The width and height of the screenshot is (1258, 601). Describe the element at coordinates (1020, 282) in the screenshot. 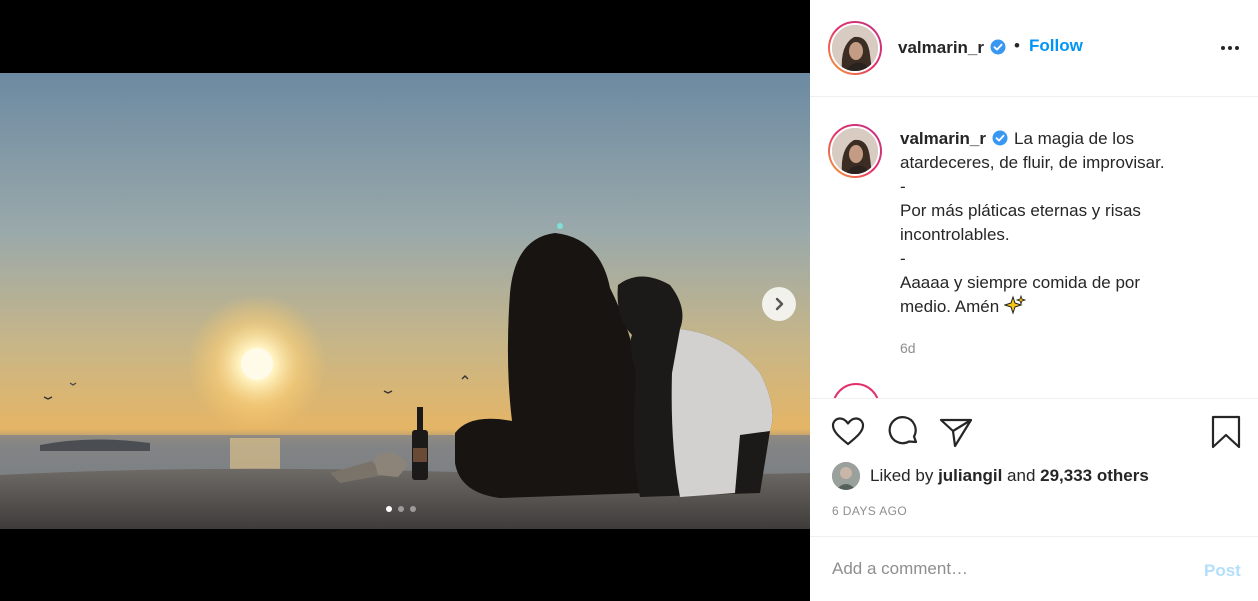

I see `caption-line: Aaaaa y siempre comida de por` at that location.